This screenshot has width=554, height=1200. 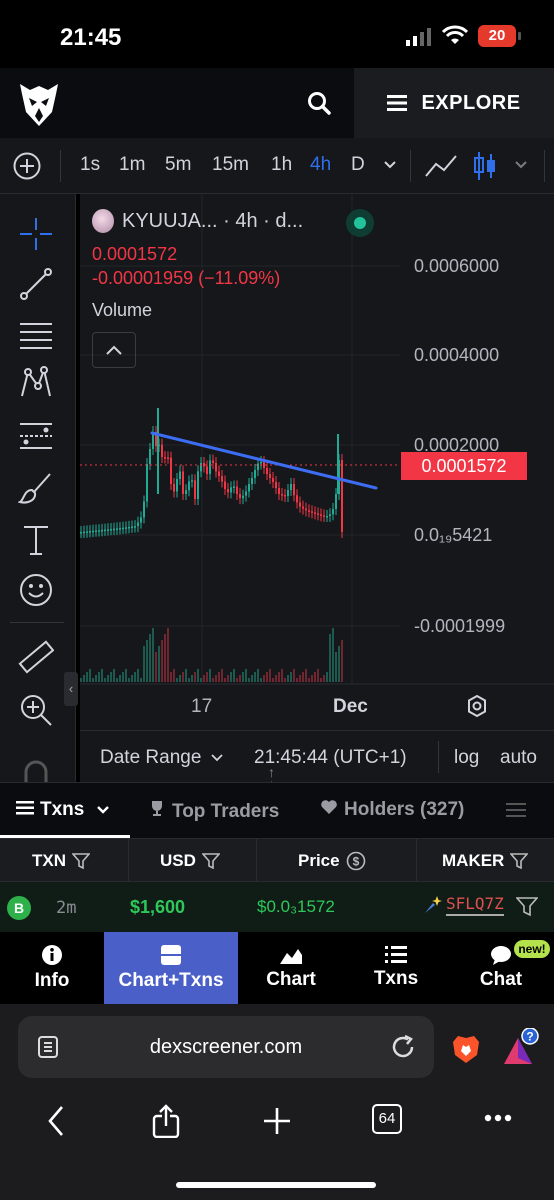 What do you see at coordinates (518, 758) in the screenshot?
I see `auto-toggle: auto` at bounding box center [518, 758].